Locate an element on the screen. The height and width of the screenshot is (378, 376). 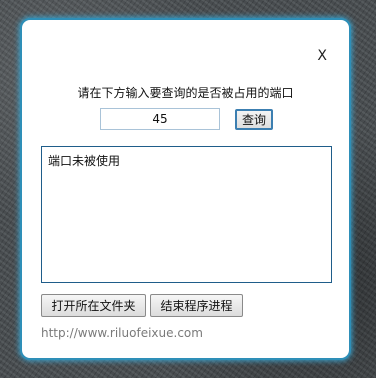
end-process-button: 结束程序进程 is located at coordinates (196, 305).